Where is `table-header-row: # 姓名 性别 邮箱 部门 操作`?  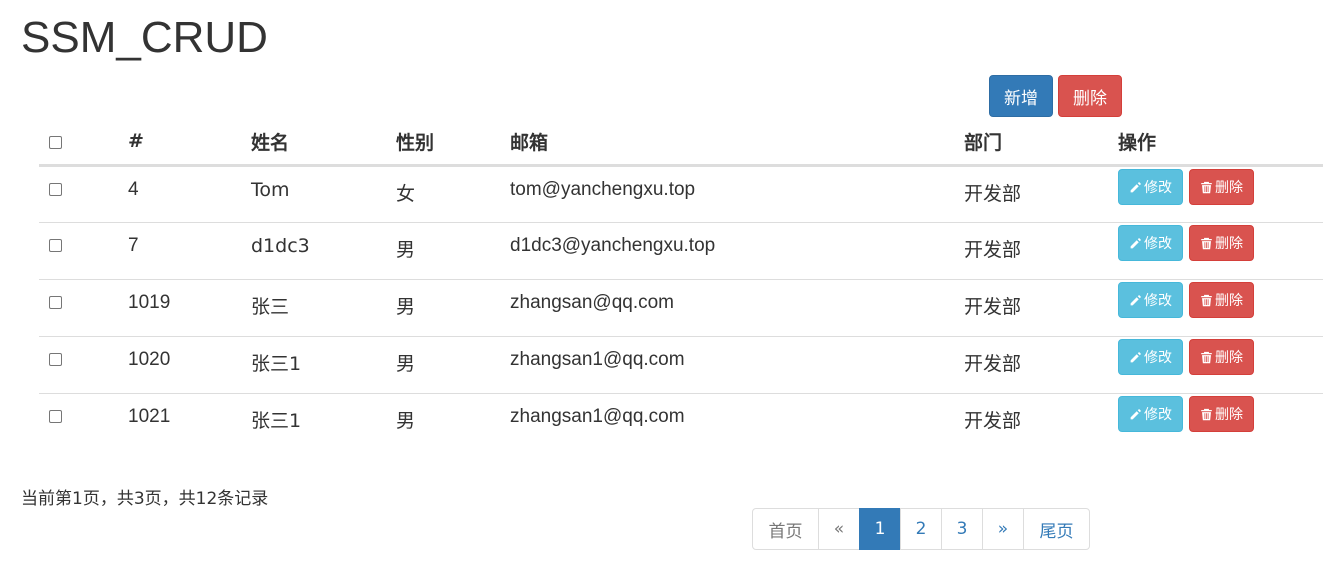 table-header-row: # 姓名 性别 邮箱 部门 操作 is located at coordinates (681, 142).